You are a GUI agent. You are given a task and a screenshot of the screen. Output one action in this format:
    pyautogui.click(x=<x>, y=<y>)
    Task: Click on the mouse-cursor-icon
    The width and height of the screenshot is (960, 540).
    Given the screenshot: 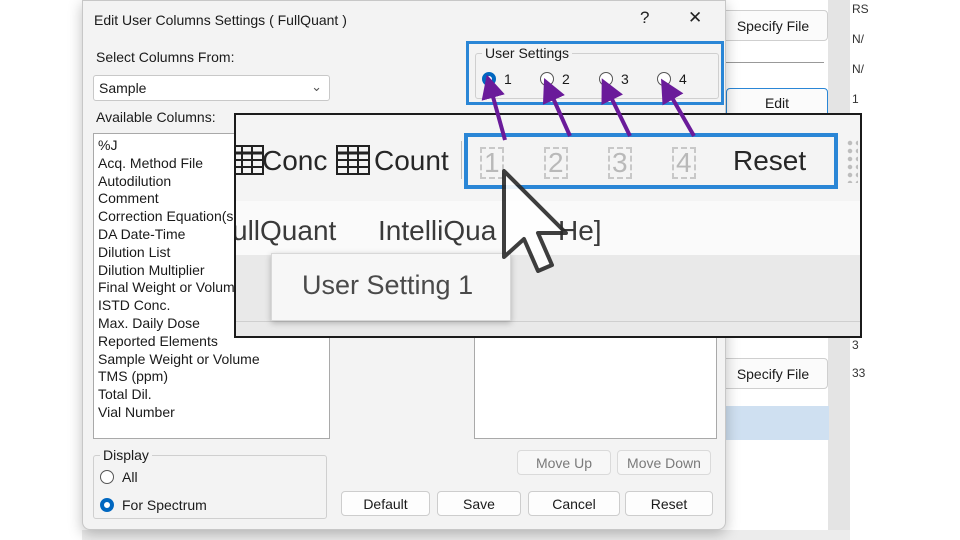 What is the action you would take?
    pyautogui.click(x=535, y=221)
    